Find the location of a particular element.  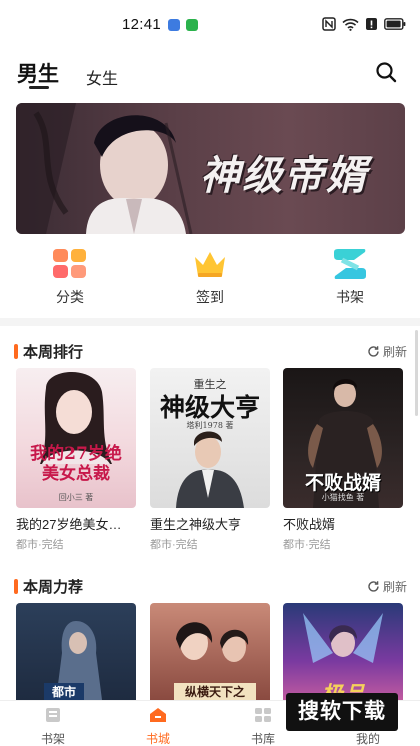

nfc-icon is located at coordinates (329, 24).